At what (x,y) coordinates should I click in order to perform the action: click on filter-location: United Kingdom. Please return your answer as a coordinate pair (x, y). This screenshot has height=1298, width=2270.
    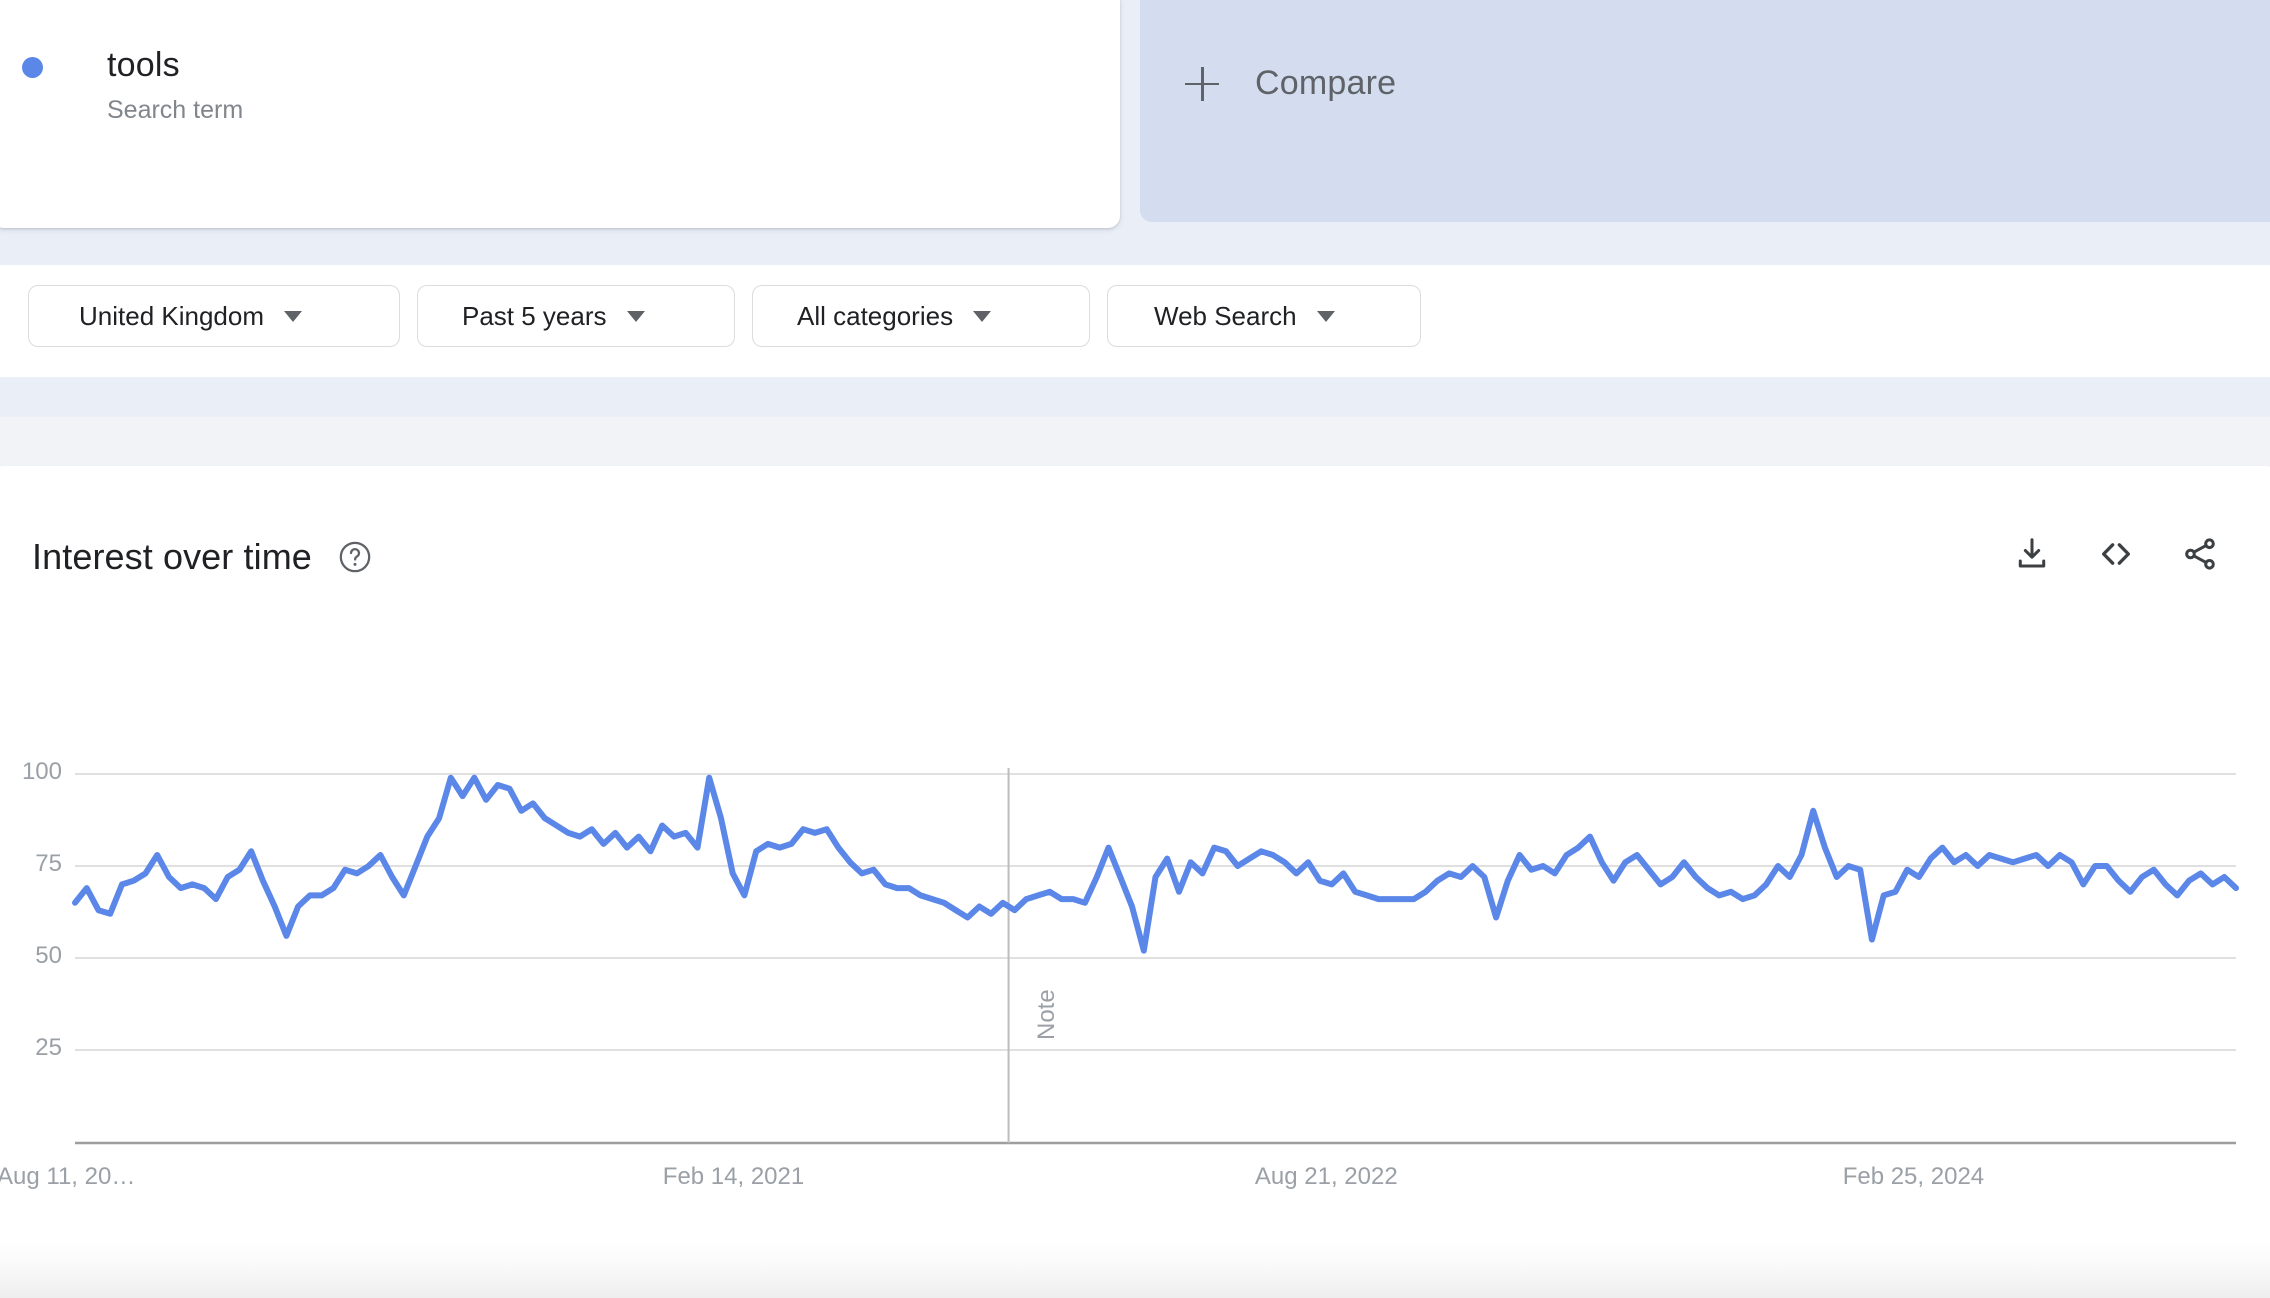
    Looking at the image, I should click on (214, 316).